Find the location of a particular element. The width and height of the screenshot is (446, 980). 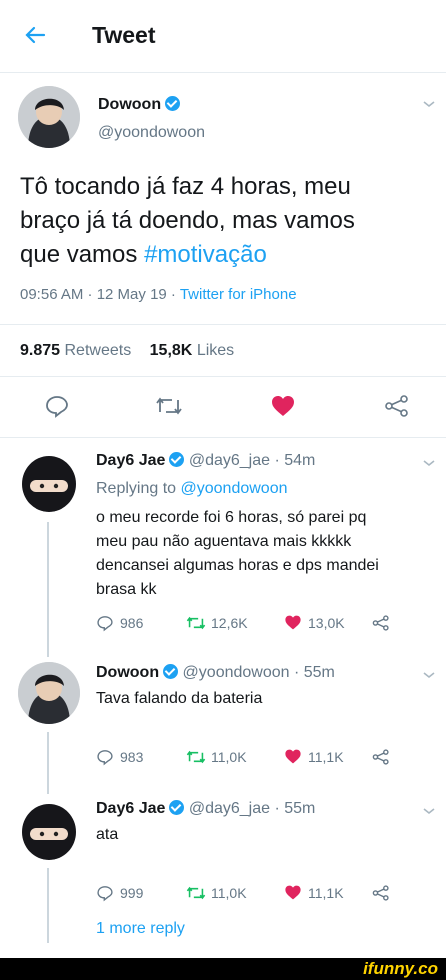

more-replies-link: 1 more reply is located at coordinates (140, 929).